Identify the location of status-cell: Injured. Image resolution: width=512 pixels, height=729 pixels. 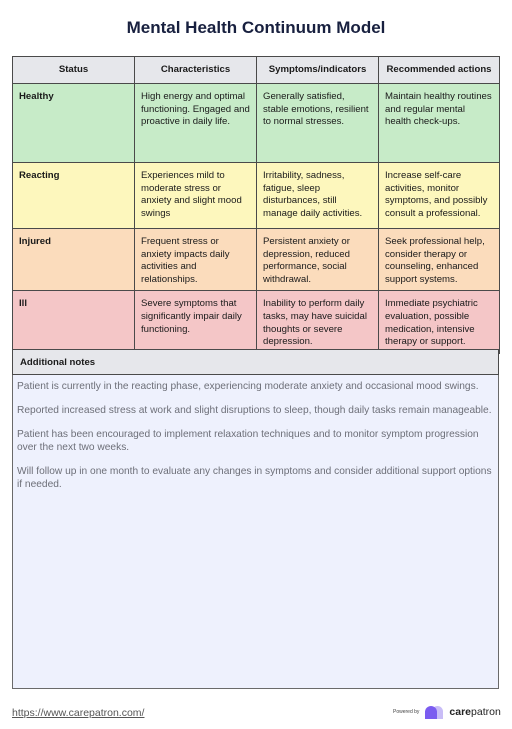
(73, 259).